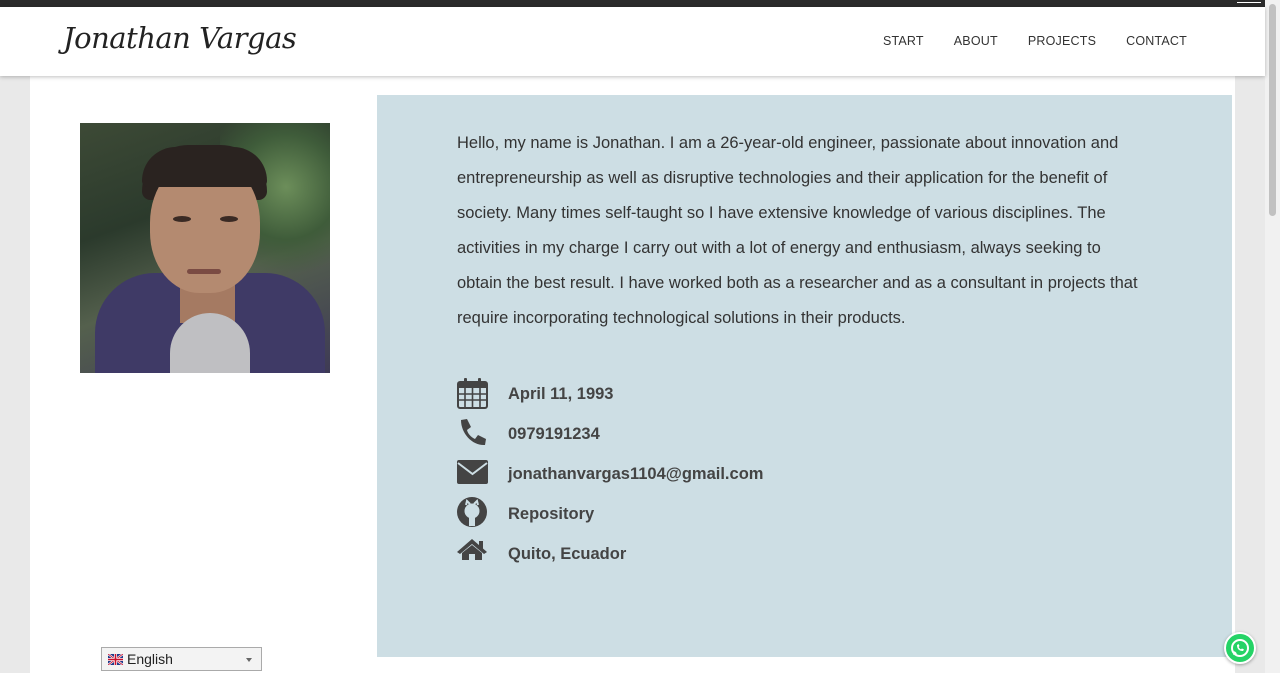  What do you see at coordinates (472, 472) in the screenshot?
I see `envelope-icon` at bounding box center [472, 472].